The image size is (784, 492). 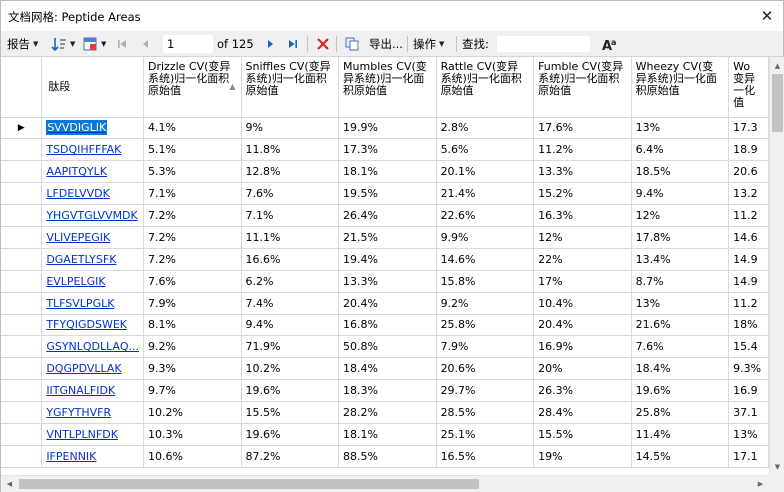 What do you see at coordinates (290, 87) in the screenshot?
I see `column-header-sniffles-cv: Sniffles CV(变异系统)归一化面积原始值` at bounding box center [290, 87].